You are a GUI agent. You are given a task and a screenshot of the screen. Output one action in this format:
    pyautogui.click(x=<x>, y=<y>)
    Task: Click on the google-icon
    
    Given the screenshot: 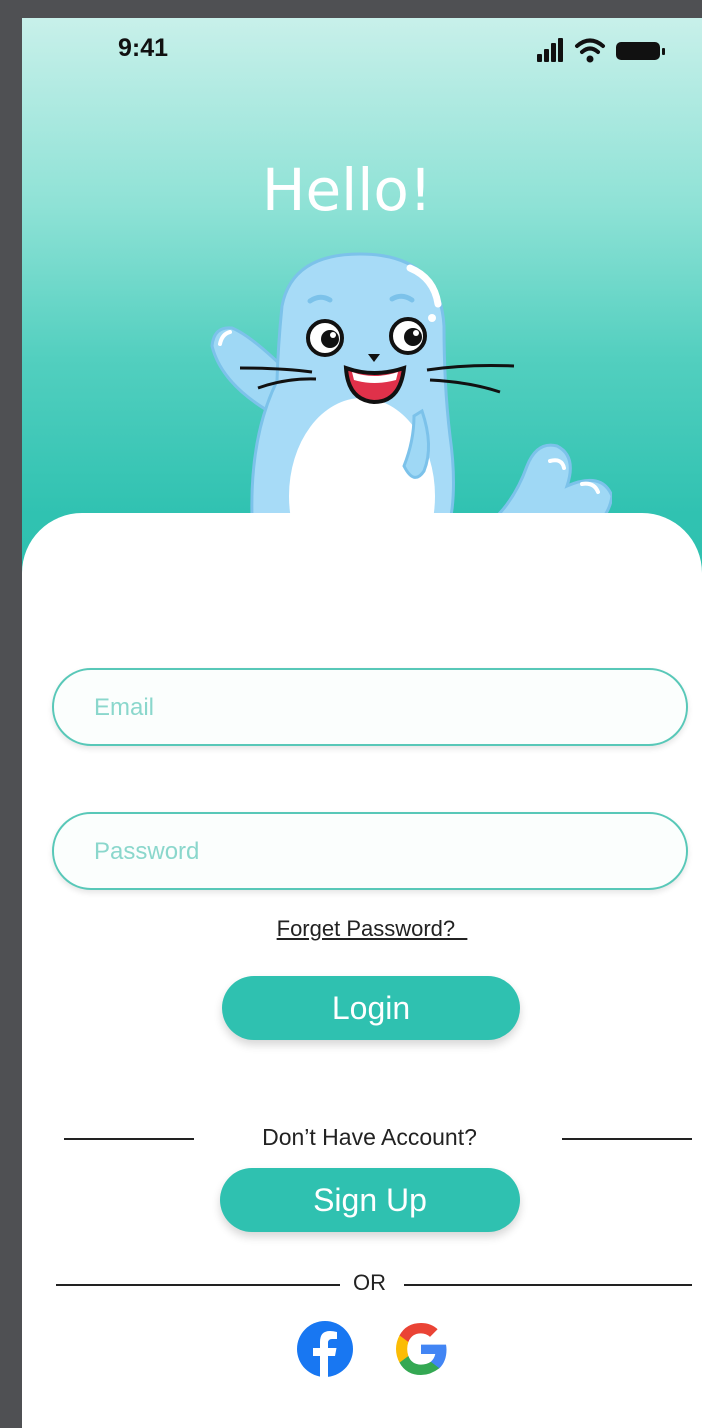 What is the action you would take?
    pyautogui.click(x=421, y=1349)
    